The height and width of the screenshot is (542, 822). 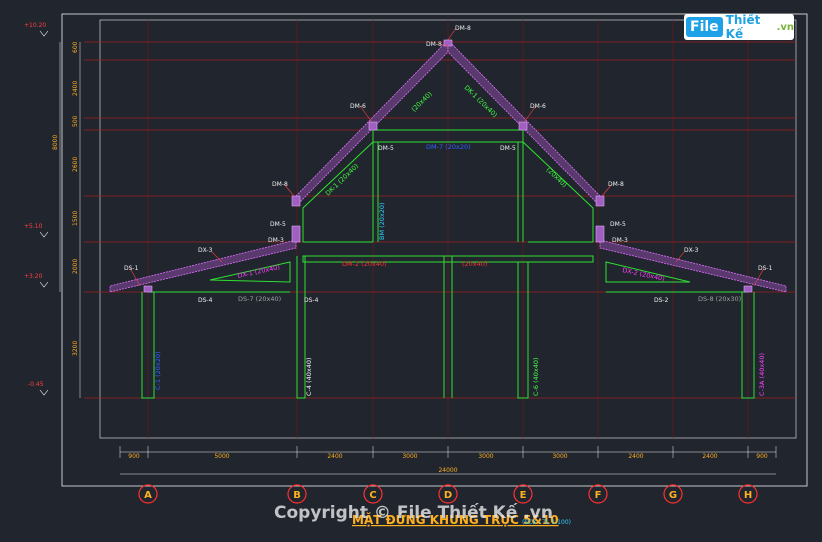 What do you see at coordinates (297, 495) in the screenshot?
I see `axis-label-b: B` at bounding box center [297, 495].